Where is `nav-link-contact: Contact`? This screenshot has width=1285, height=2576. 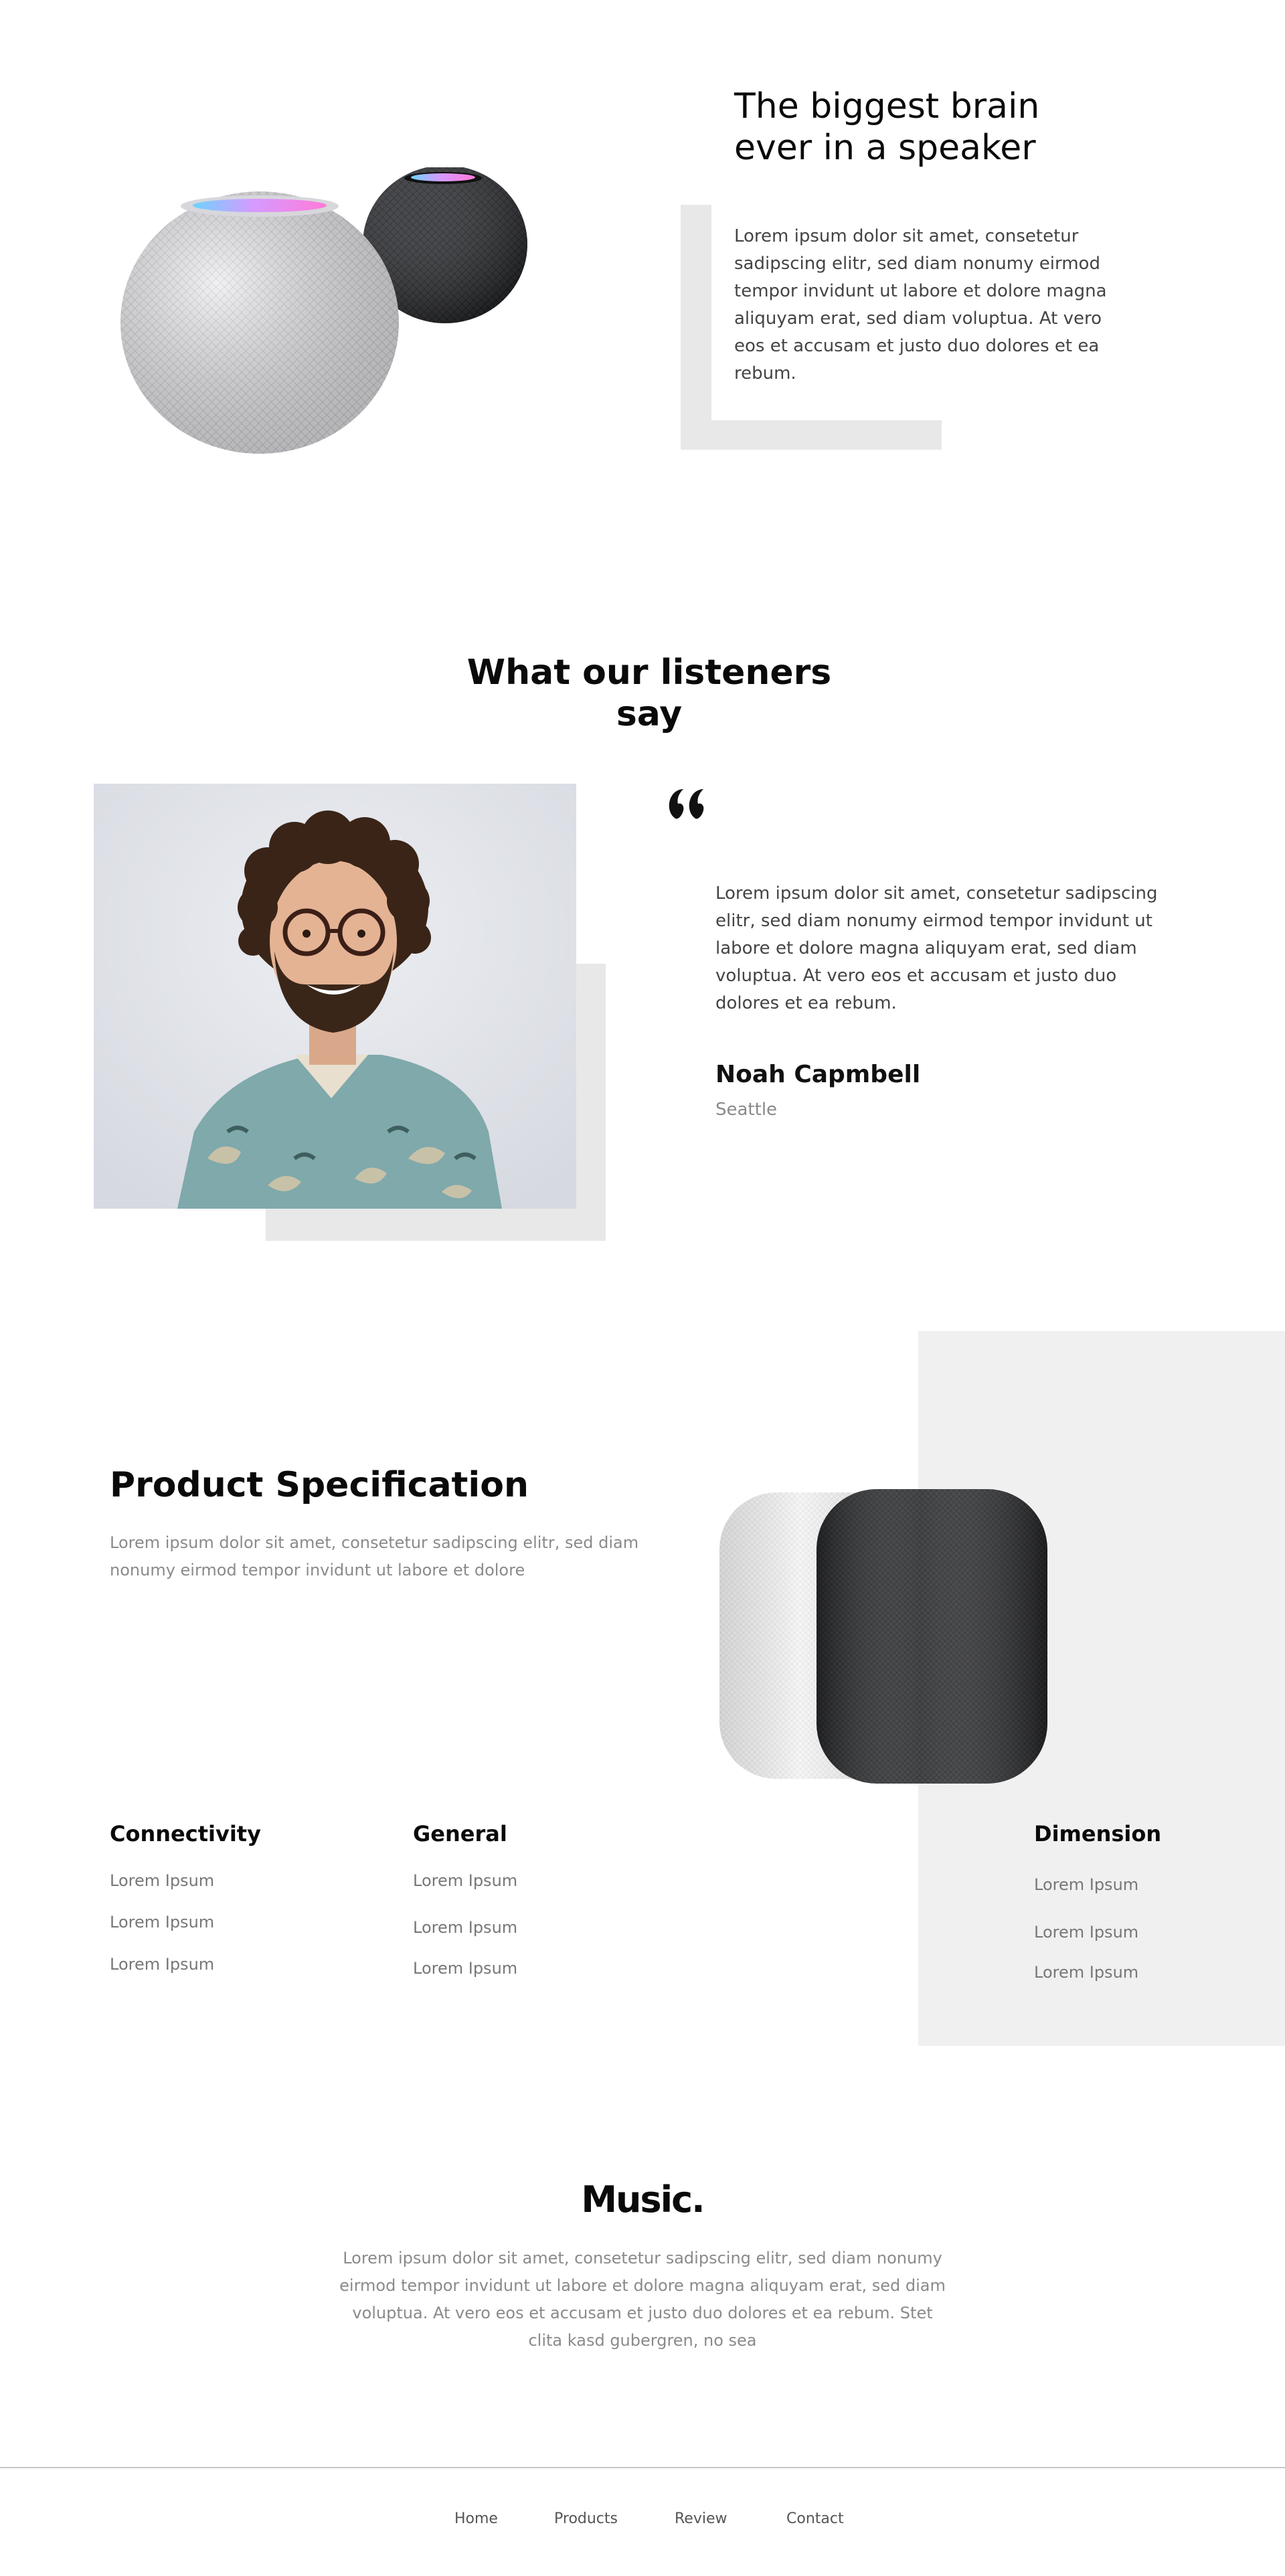 nav-link-contact: Contact is located at coordinates (815, 2519).